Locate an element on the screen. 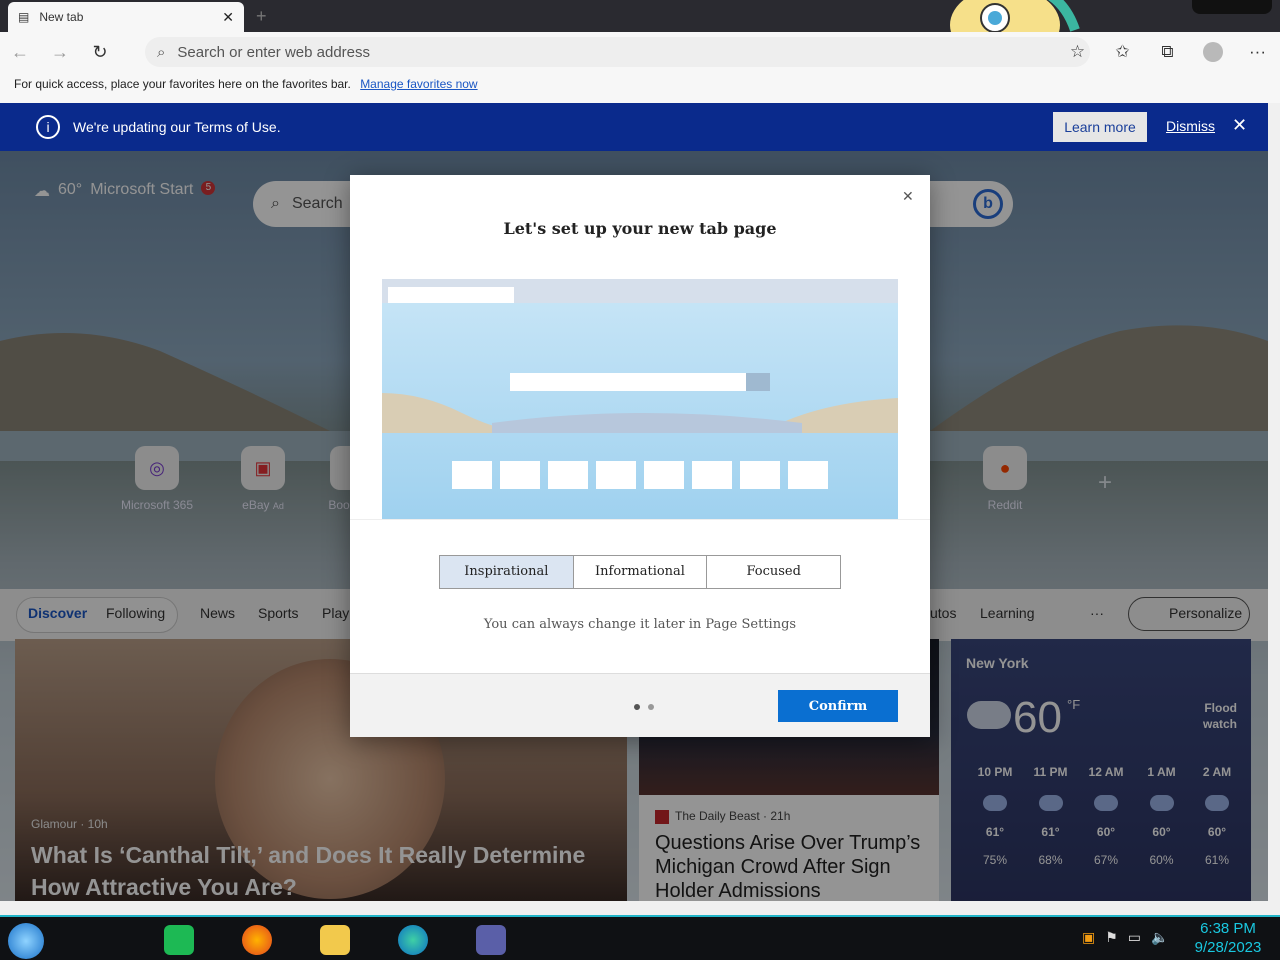  vertical-scrollbar is located at coordinates (1274, 502).